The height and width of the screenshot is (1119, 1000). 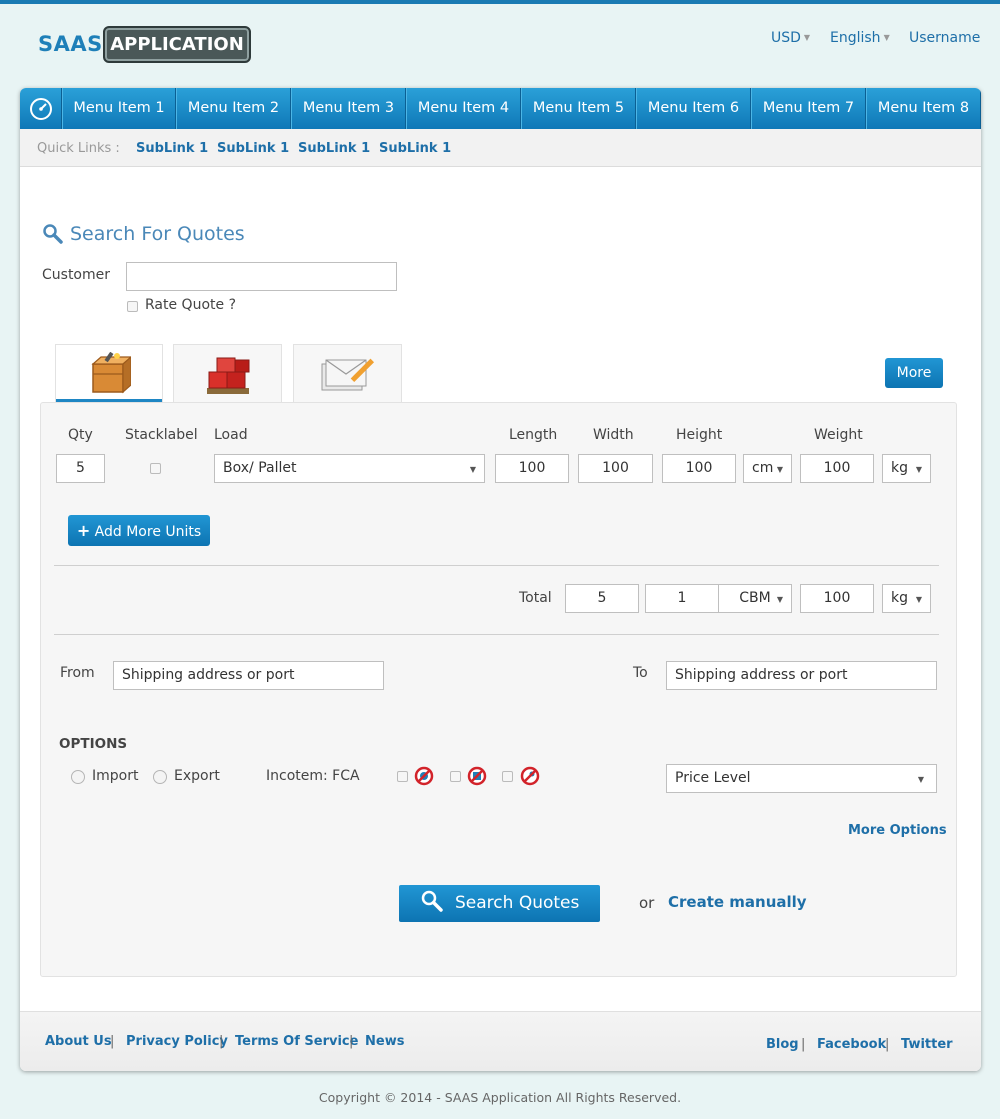 I want to click on customer-input, so click(x=261, y=276).